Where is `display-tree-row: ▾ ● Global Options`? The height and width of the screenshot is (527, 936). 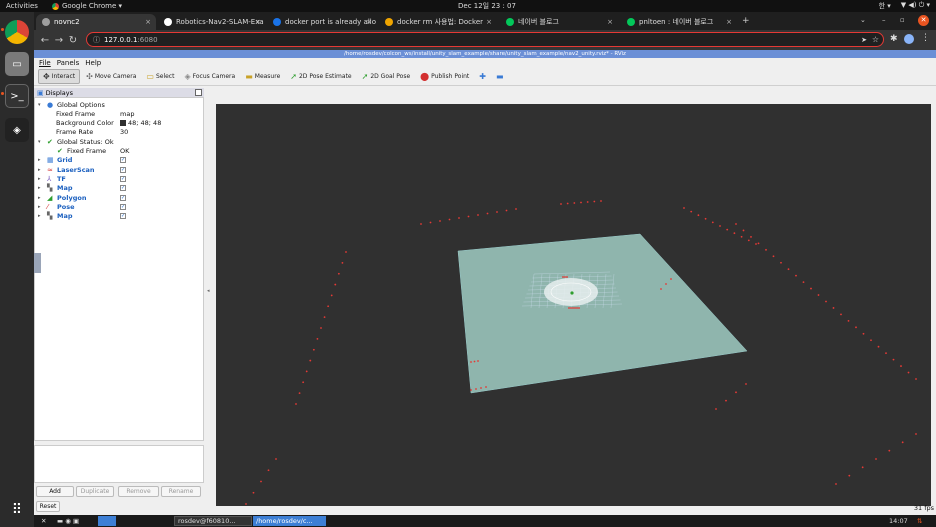
display-tree-row: ▾ ● Global Options is located at coordinates (119, 104).